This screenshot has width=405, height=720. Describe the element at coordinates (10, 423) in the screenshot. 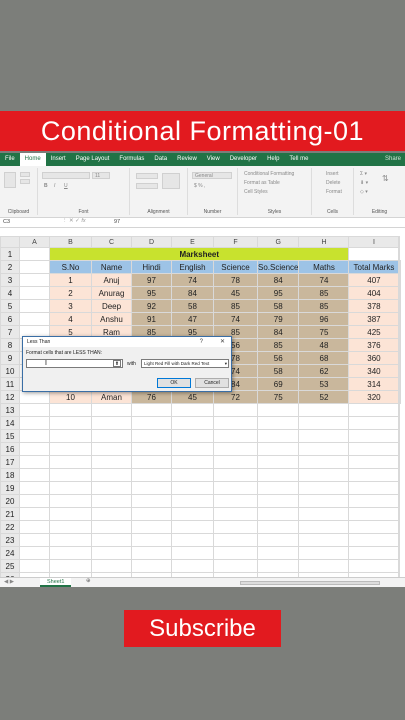

I see `row-header: 14` at that location.